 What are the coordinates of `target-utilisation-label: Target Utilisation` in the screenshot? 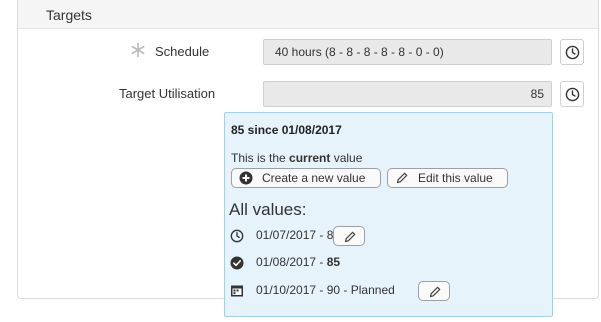 It's located at (167, 93).